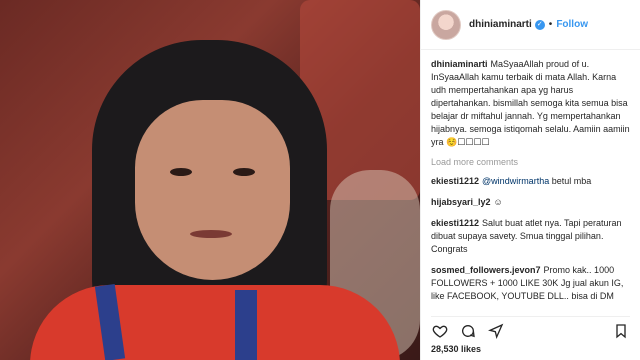  Describe the element at coordinates (570, 181) in the screenshot. I see `comment-text: betul mba` at that location.